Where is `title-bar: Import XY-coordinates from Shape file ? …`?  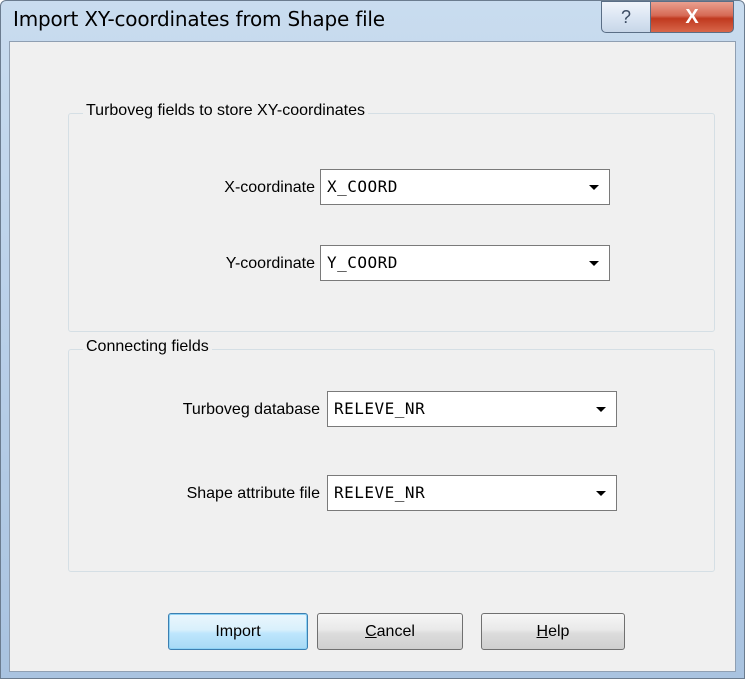 title-bar: Import XY-coordinates from Shape file ? … is located at coordinates (372, 21).